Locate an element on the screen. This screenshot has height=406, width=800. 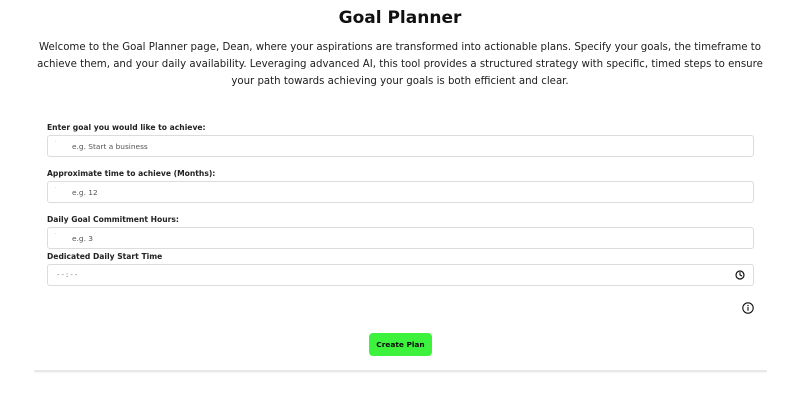
hours-field: · is located at coordinates (400, 238).